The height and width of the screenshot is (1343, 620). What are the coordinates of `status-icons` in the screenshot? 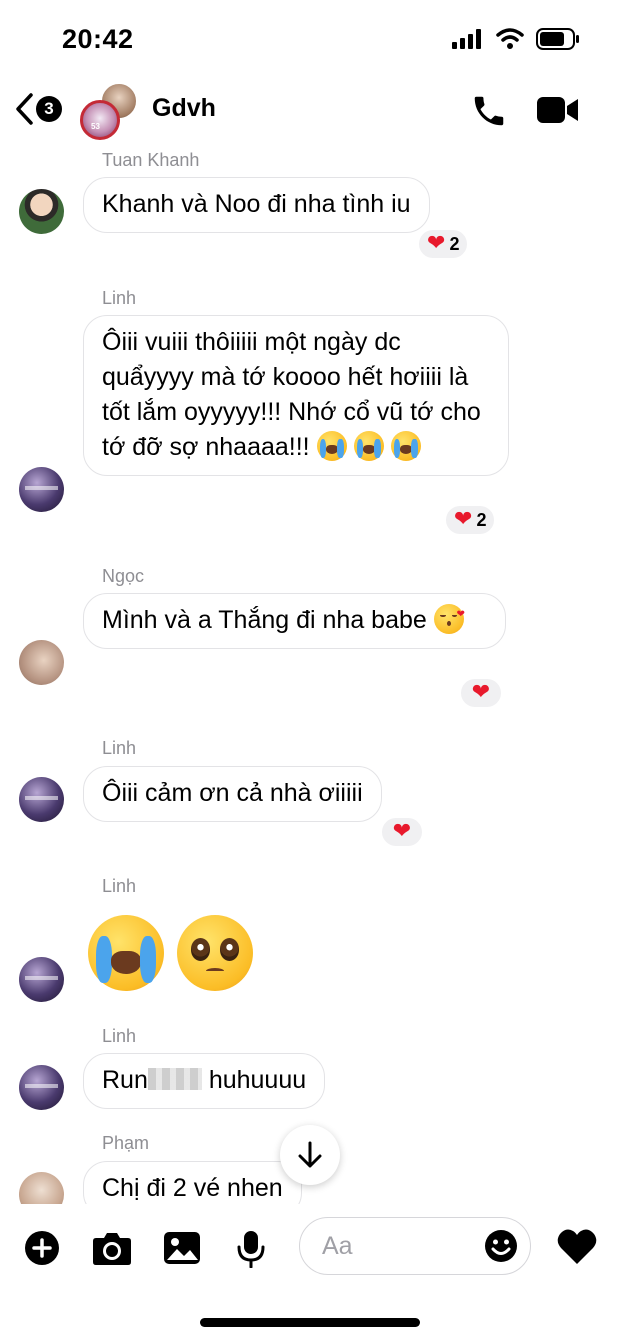 It's located at (516, 39).